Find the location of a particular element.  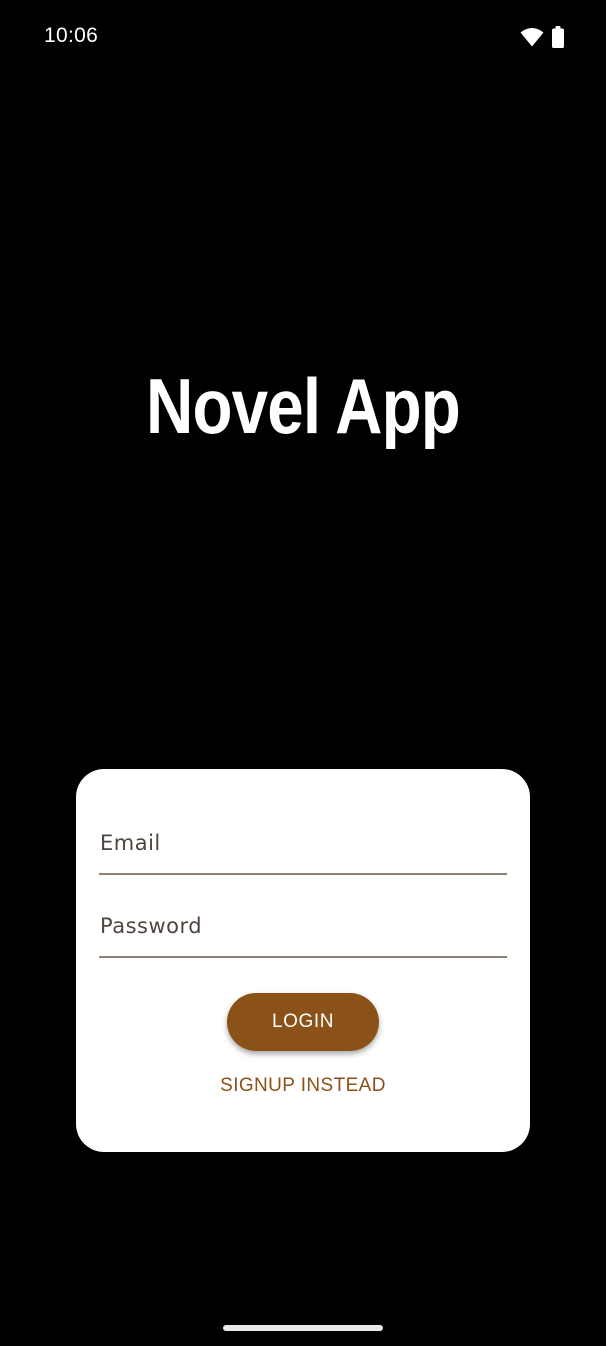

password-field is located at coordinates (303, 927).